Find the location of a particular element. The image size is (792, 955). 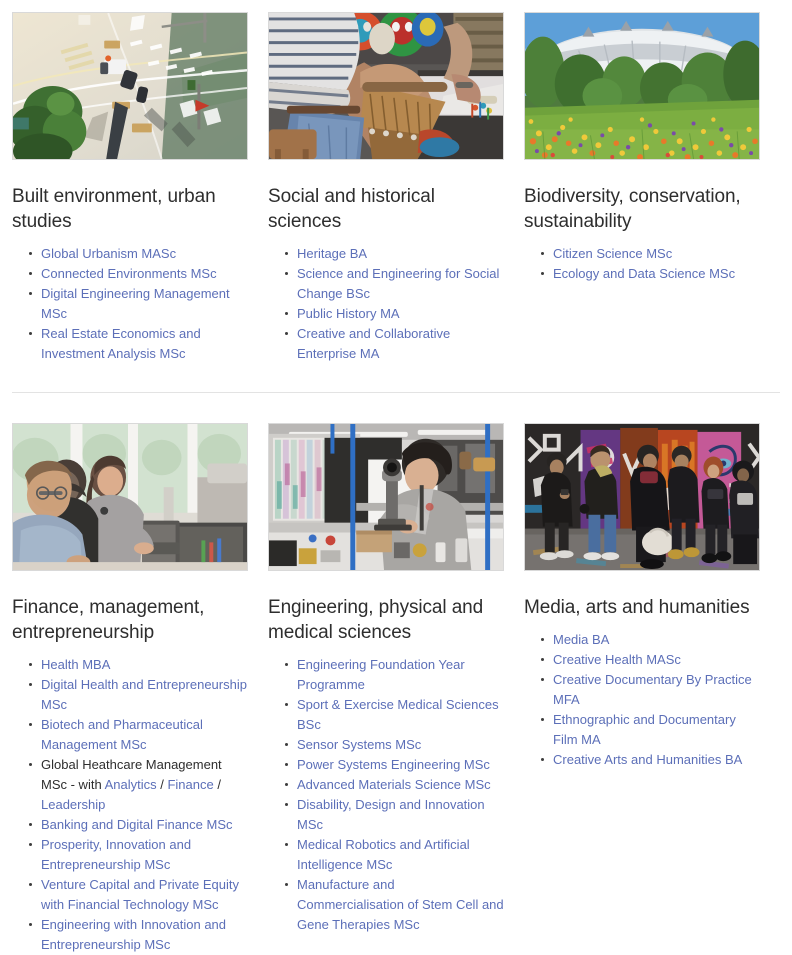

programme-option-link: Finance is located at coordinates (190, 784).